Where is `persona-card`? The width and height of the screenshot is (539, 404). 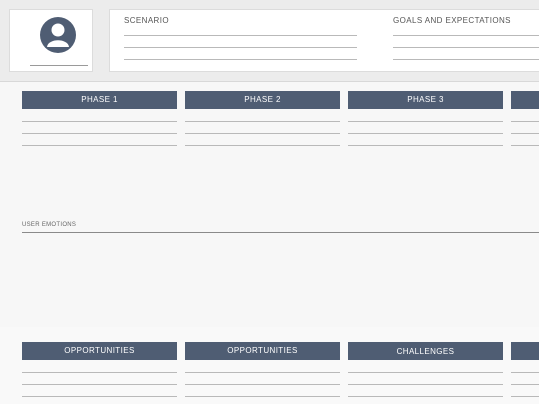
persona-card is located at coordinates (51, 40).